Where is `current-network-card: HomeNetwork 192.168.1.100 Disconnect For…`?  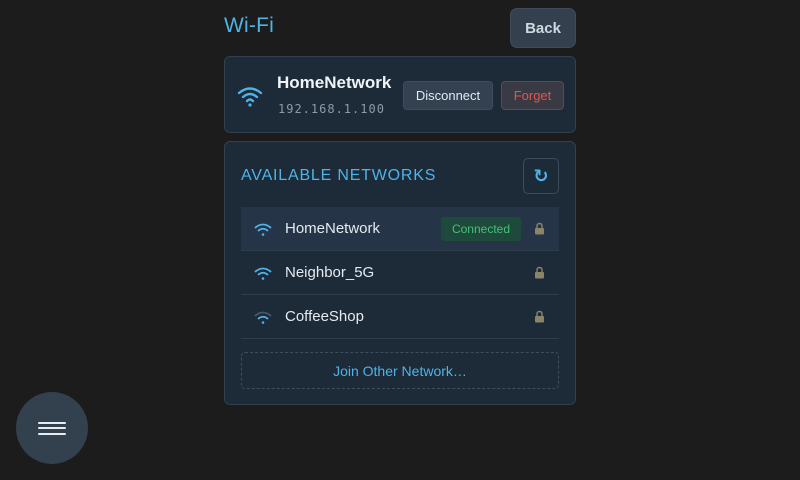
current-network-card: HomeNetwork 192.168.1.100 Disconnect For… is located at coordinates (400, 94).